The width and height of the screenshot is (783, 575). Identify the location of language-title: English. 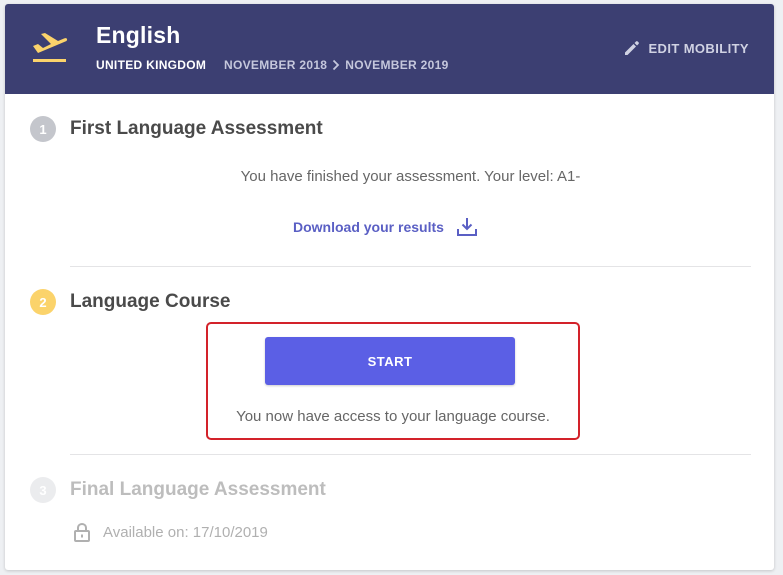
(138, 35).